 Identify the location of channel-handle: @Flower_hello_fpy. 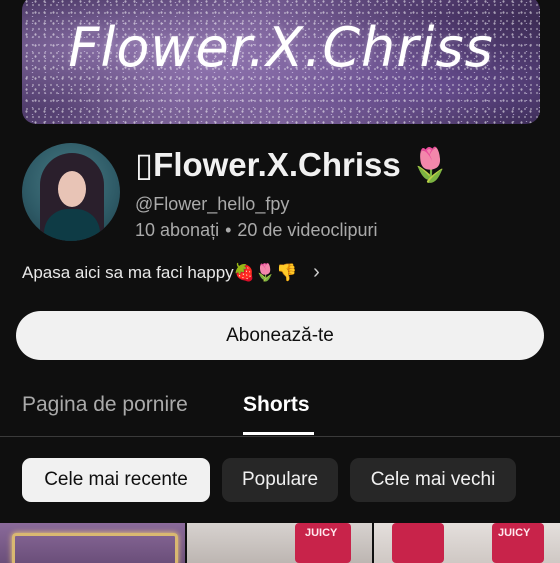
(212, 204).